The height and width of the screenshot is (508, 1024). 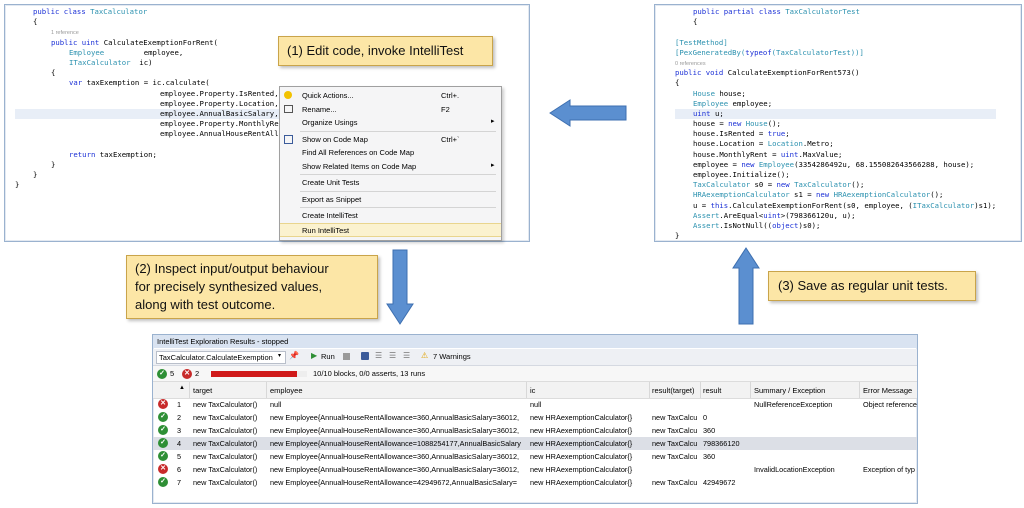 I want to click on filter-icon-3: ☰, so click(x=406, y=355).